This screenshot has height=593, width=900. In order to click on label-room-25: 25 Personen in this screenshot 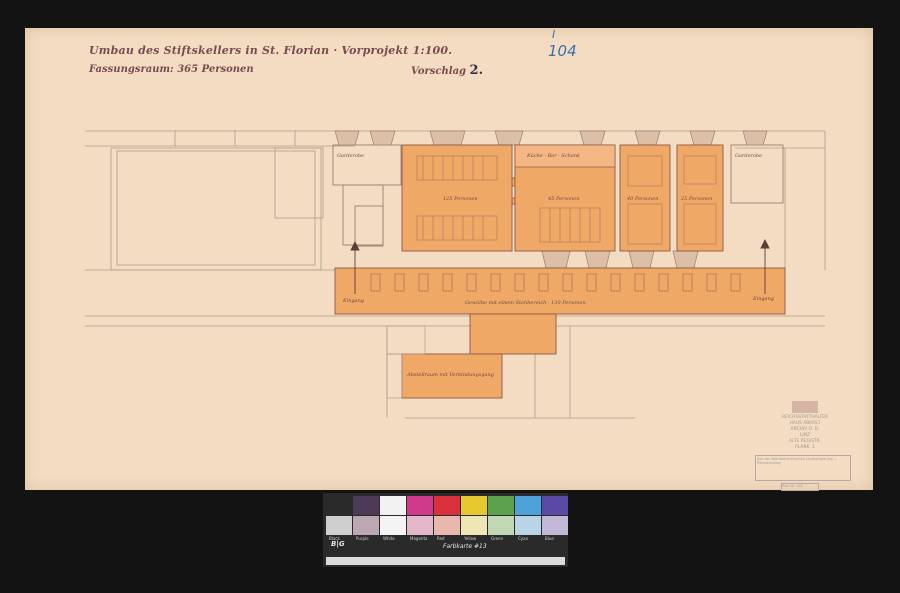, I will do `click(697, 199)`.